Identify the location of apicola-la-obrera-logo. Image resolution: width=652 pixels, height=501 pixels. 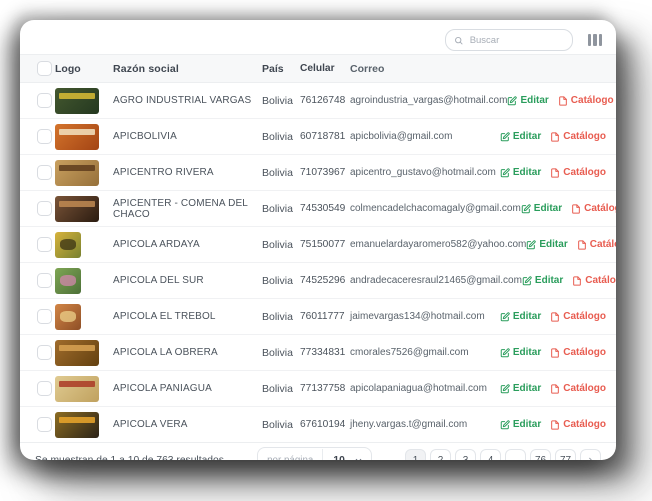
(77, 352).